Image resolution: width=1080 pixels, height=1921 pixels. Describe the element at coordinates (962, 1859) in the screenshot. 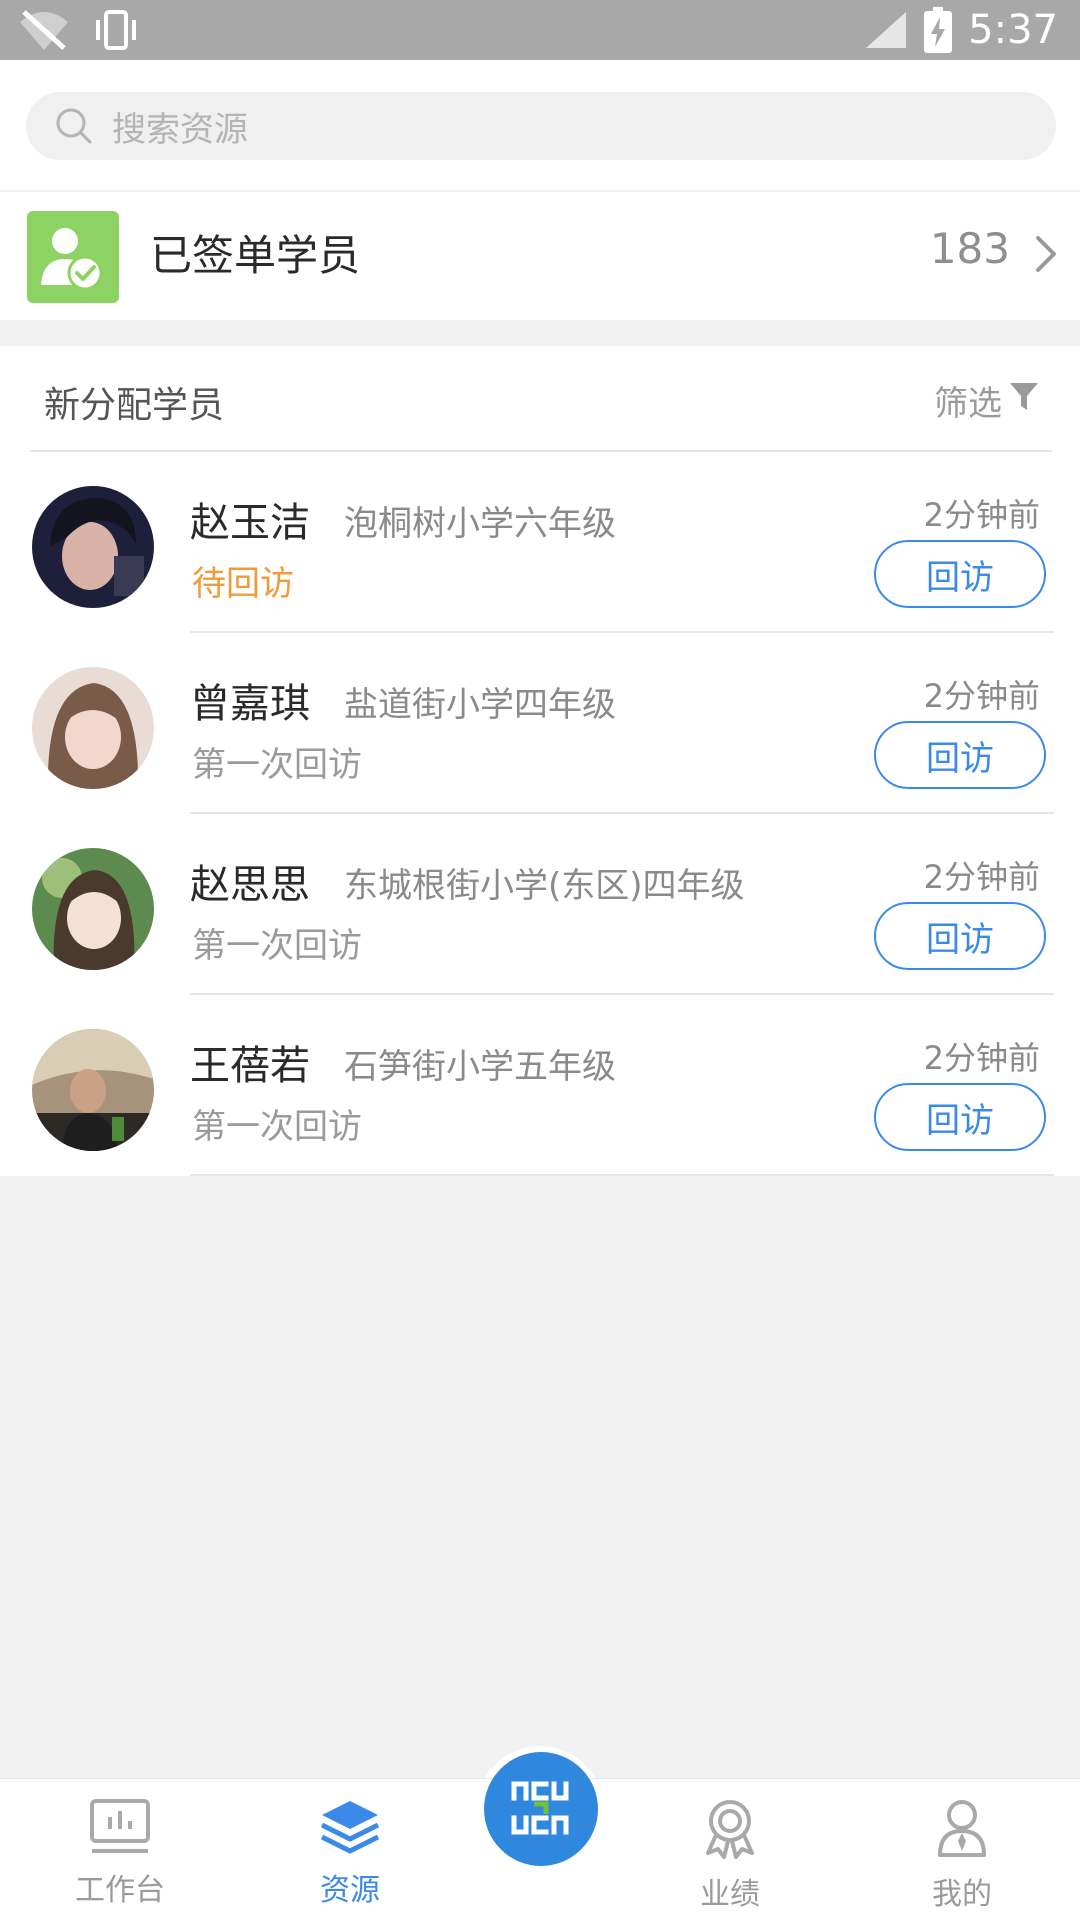

I see `nav-profile: 我的` at that location.